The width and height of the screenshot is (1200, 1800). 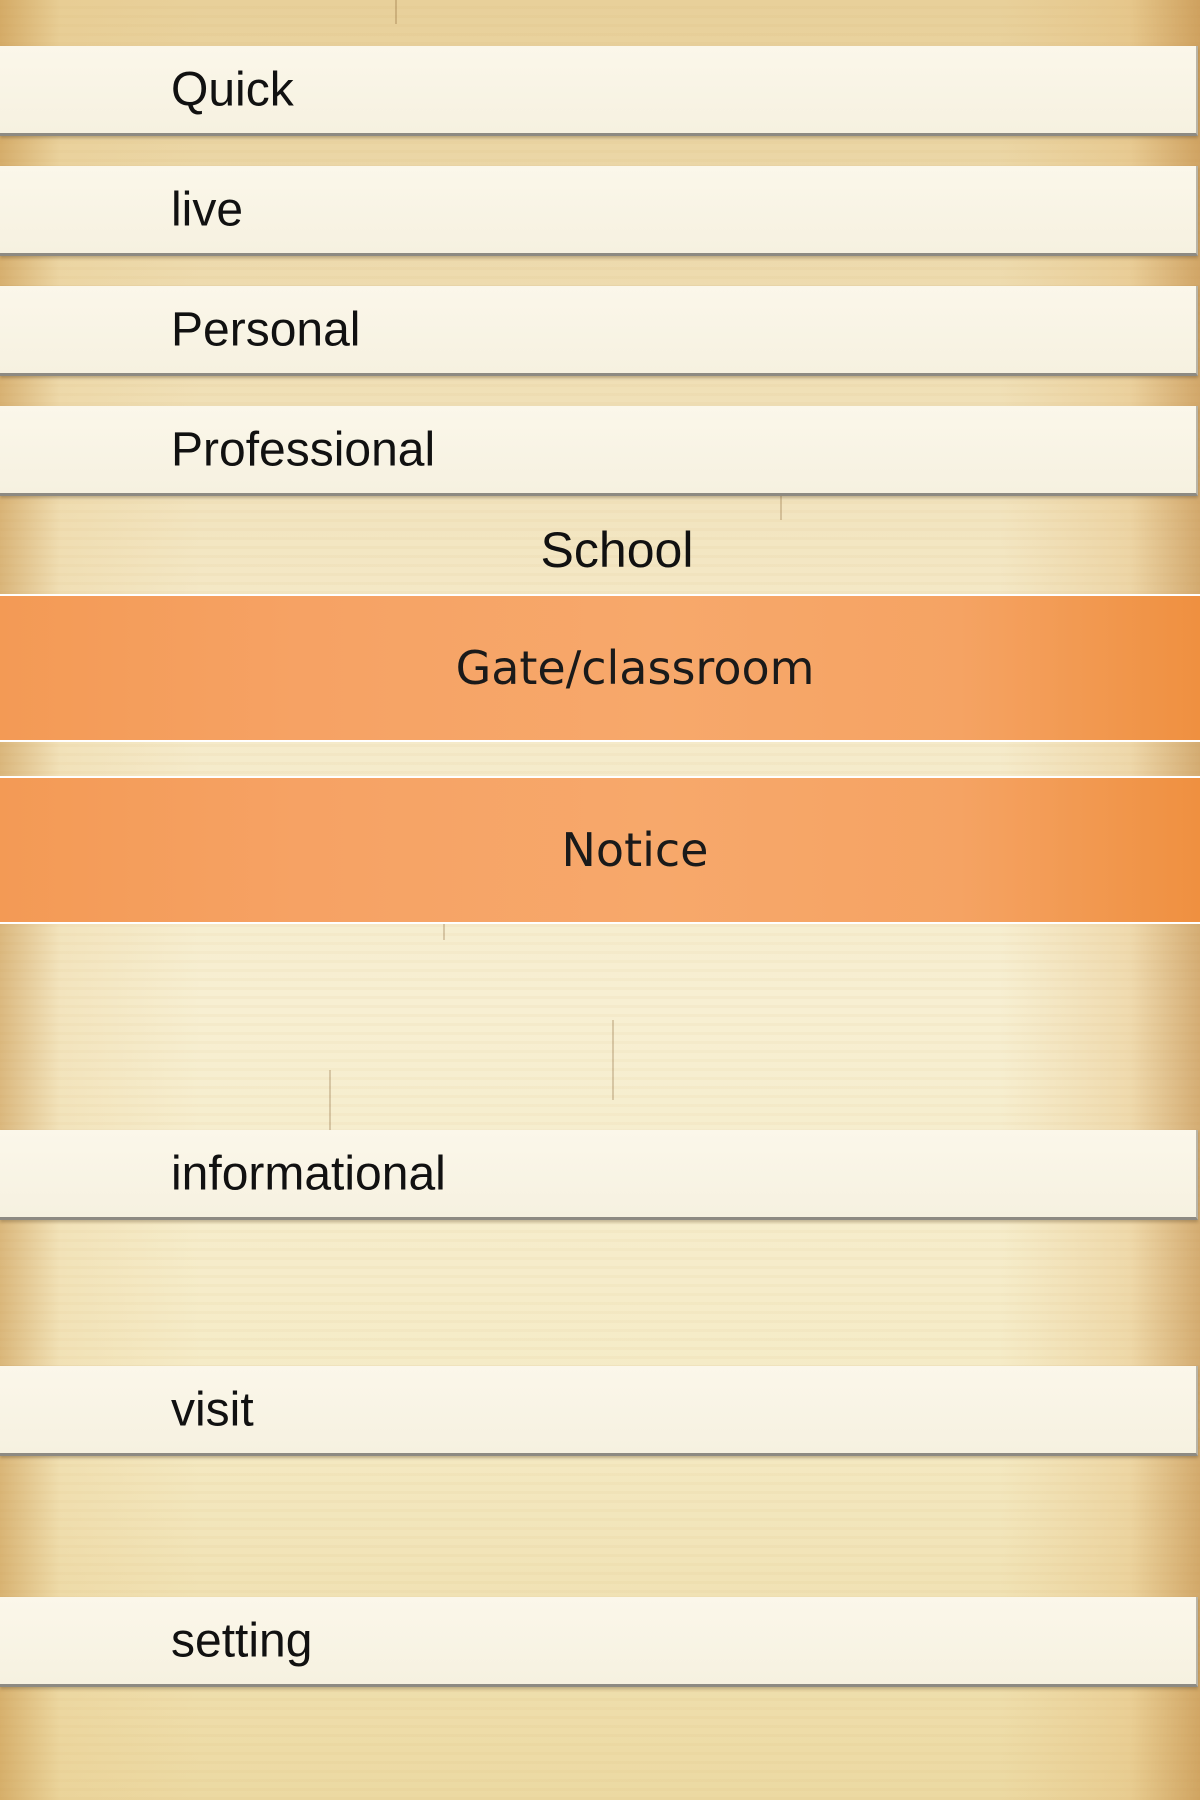 I want to click on menu-item-personal: Personal, so click(x=599, y=331).